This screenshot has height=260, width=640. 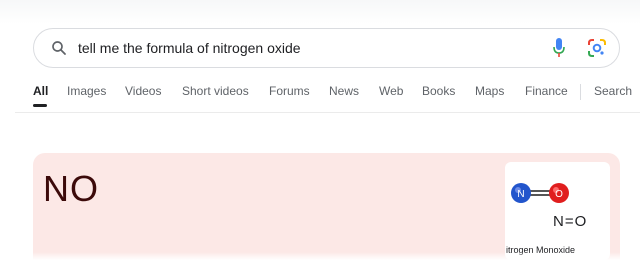 What do you see at coordinates (320, 12) in the screenshot?
I see `top-fade` at bounding box center [320, 12].